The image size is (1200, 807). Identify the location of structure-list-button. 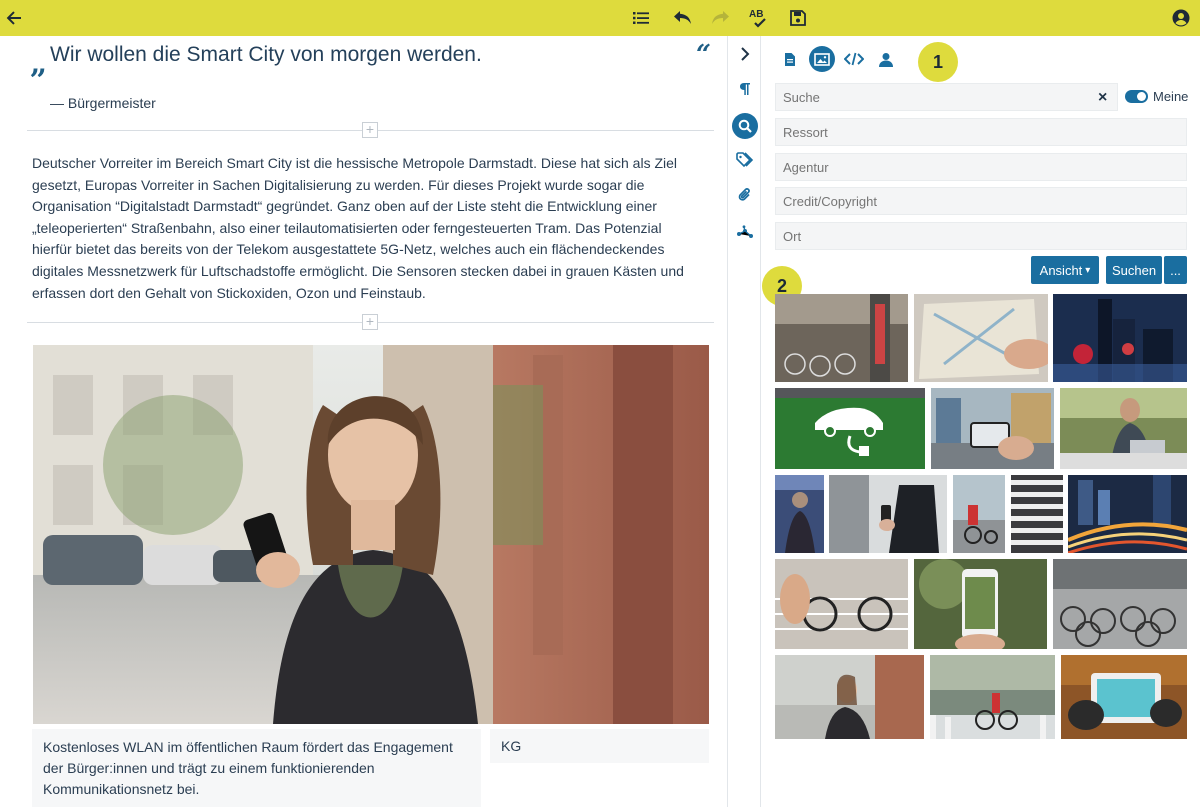
(641, 18).